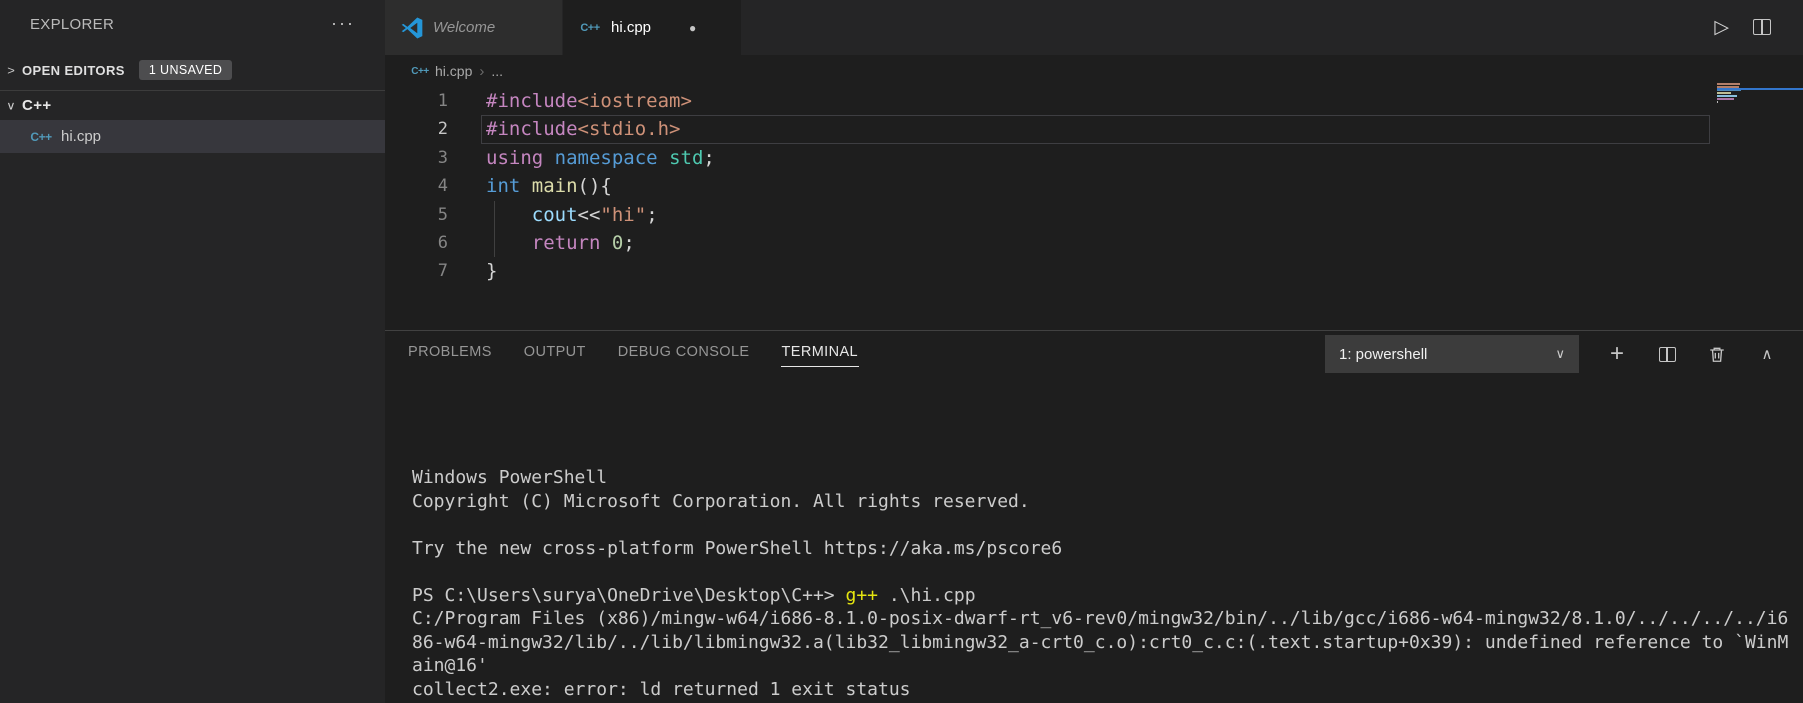 This screenshot has height=703, width=1803. I want to click on kill-terminal-button, so click(1717, 354).